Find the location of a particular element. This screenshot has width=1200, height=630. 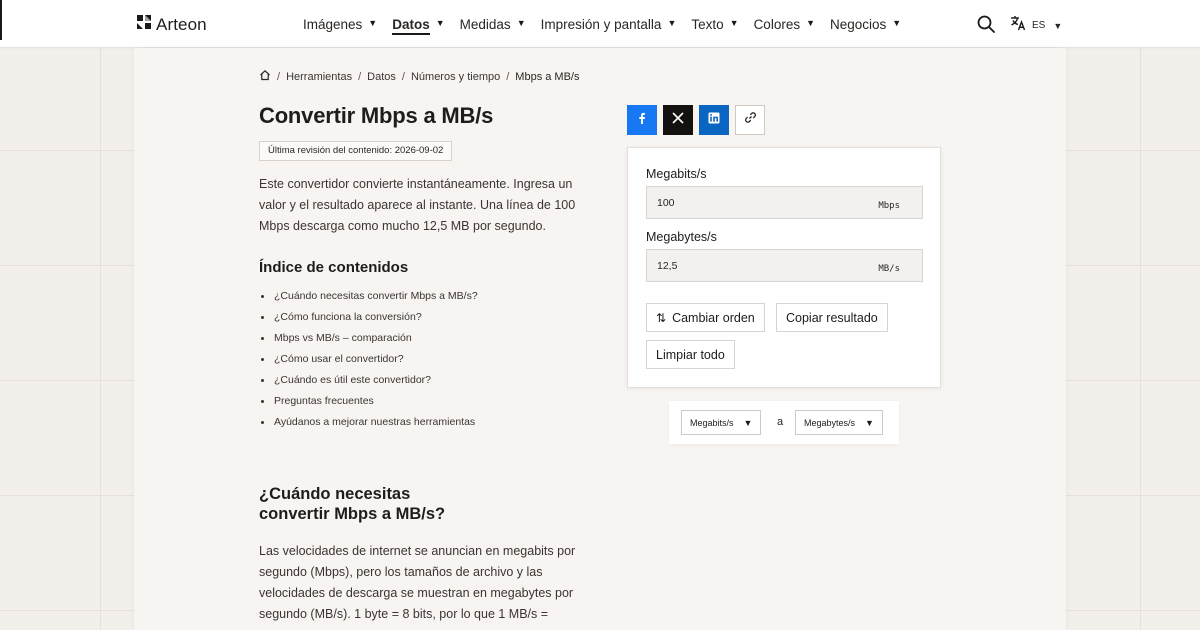

language-code: ES is located at coordinates (1039, 25).